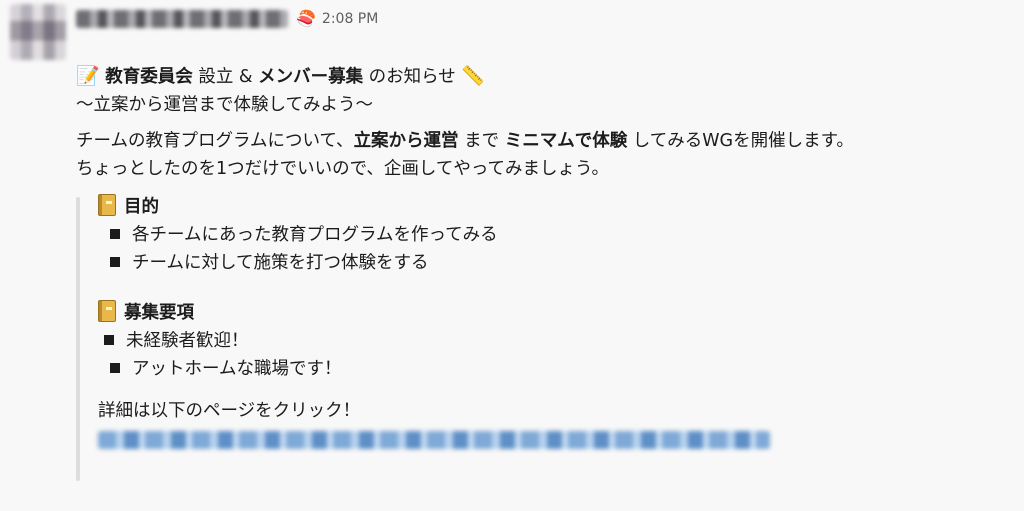  Describe the element at coordinates (546, 76) in the screenshot. I see `title-line: 📝 教育委員会 設立 & メンバー募集 のお知らせ 📏` at that location.